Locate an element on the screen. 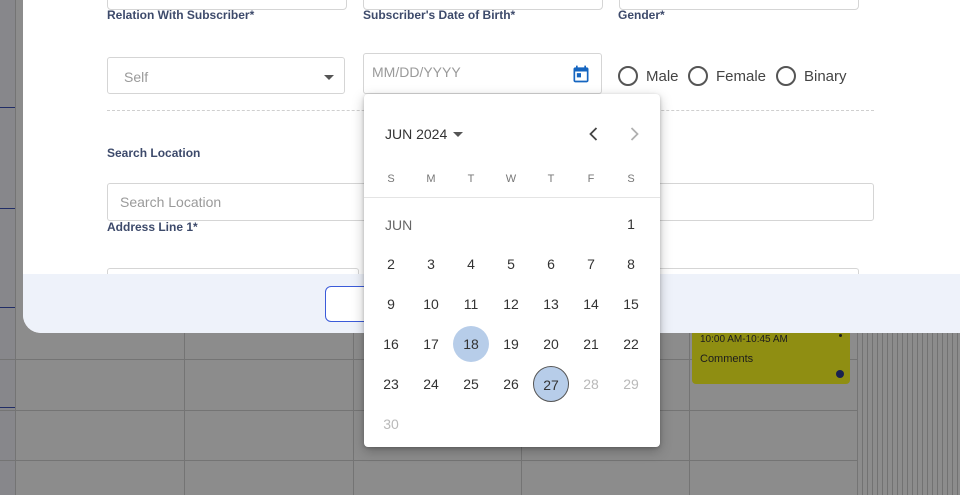 The image size is (960, 495). day-cell: 5 is located at coordinates (511, 264).